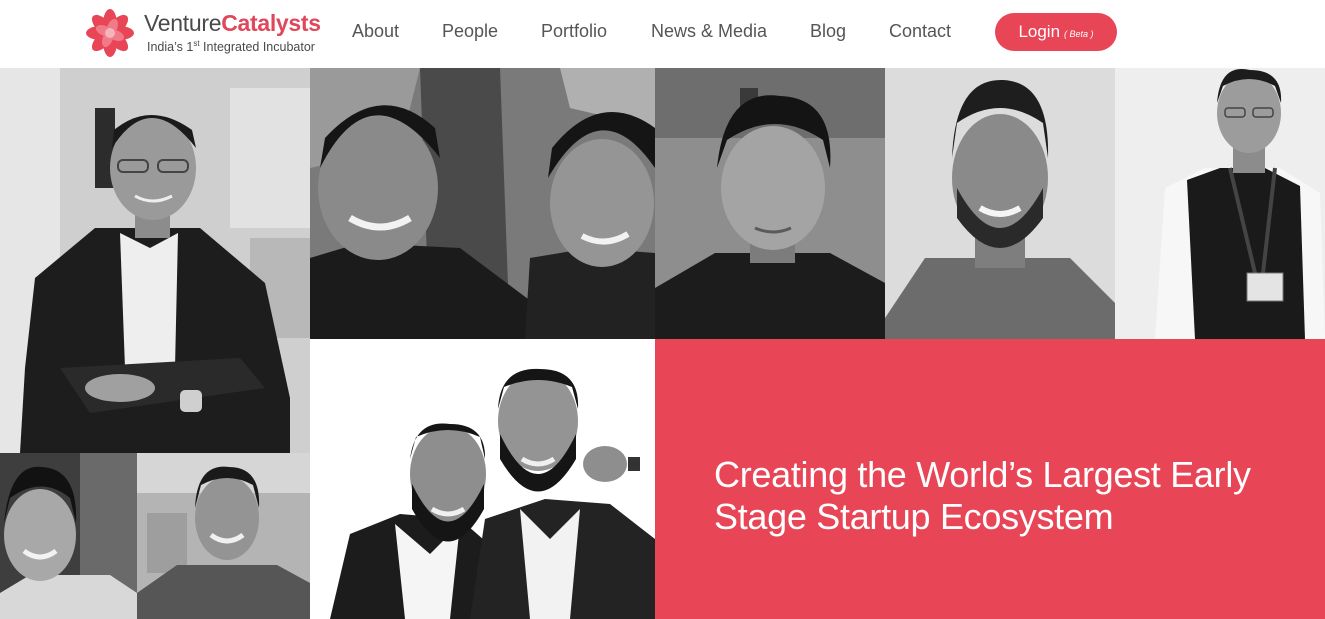 The image size is (1325, 619). I want to click on lotus-logo-icon, so click(110, 33).